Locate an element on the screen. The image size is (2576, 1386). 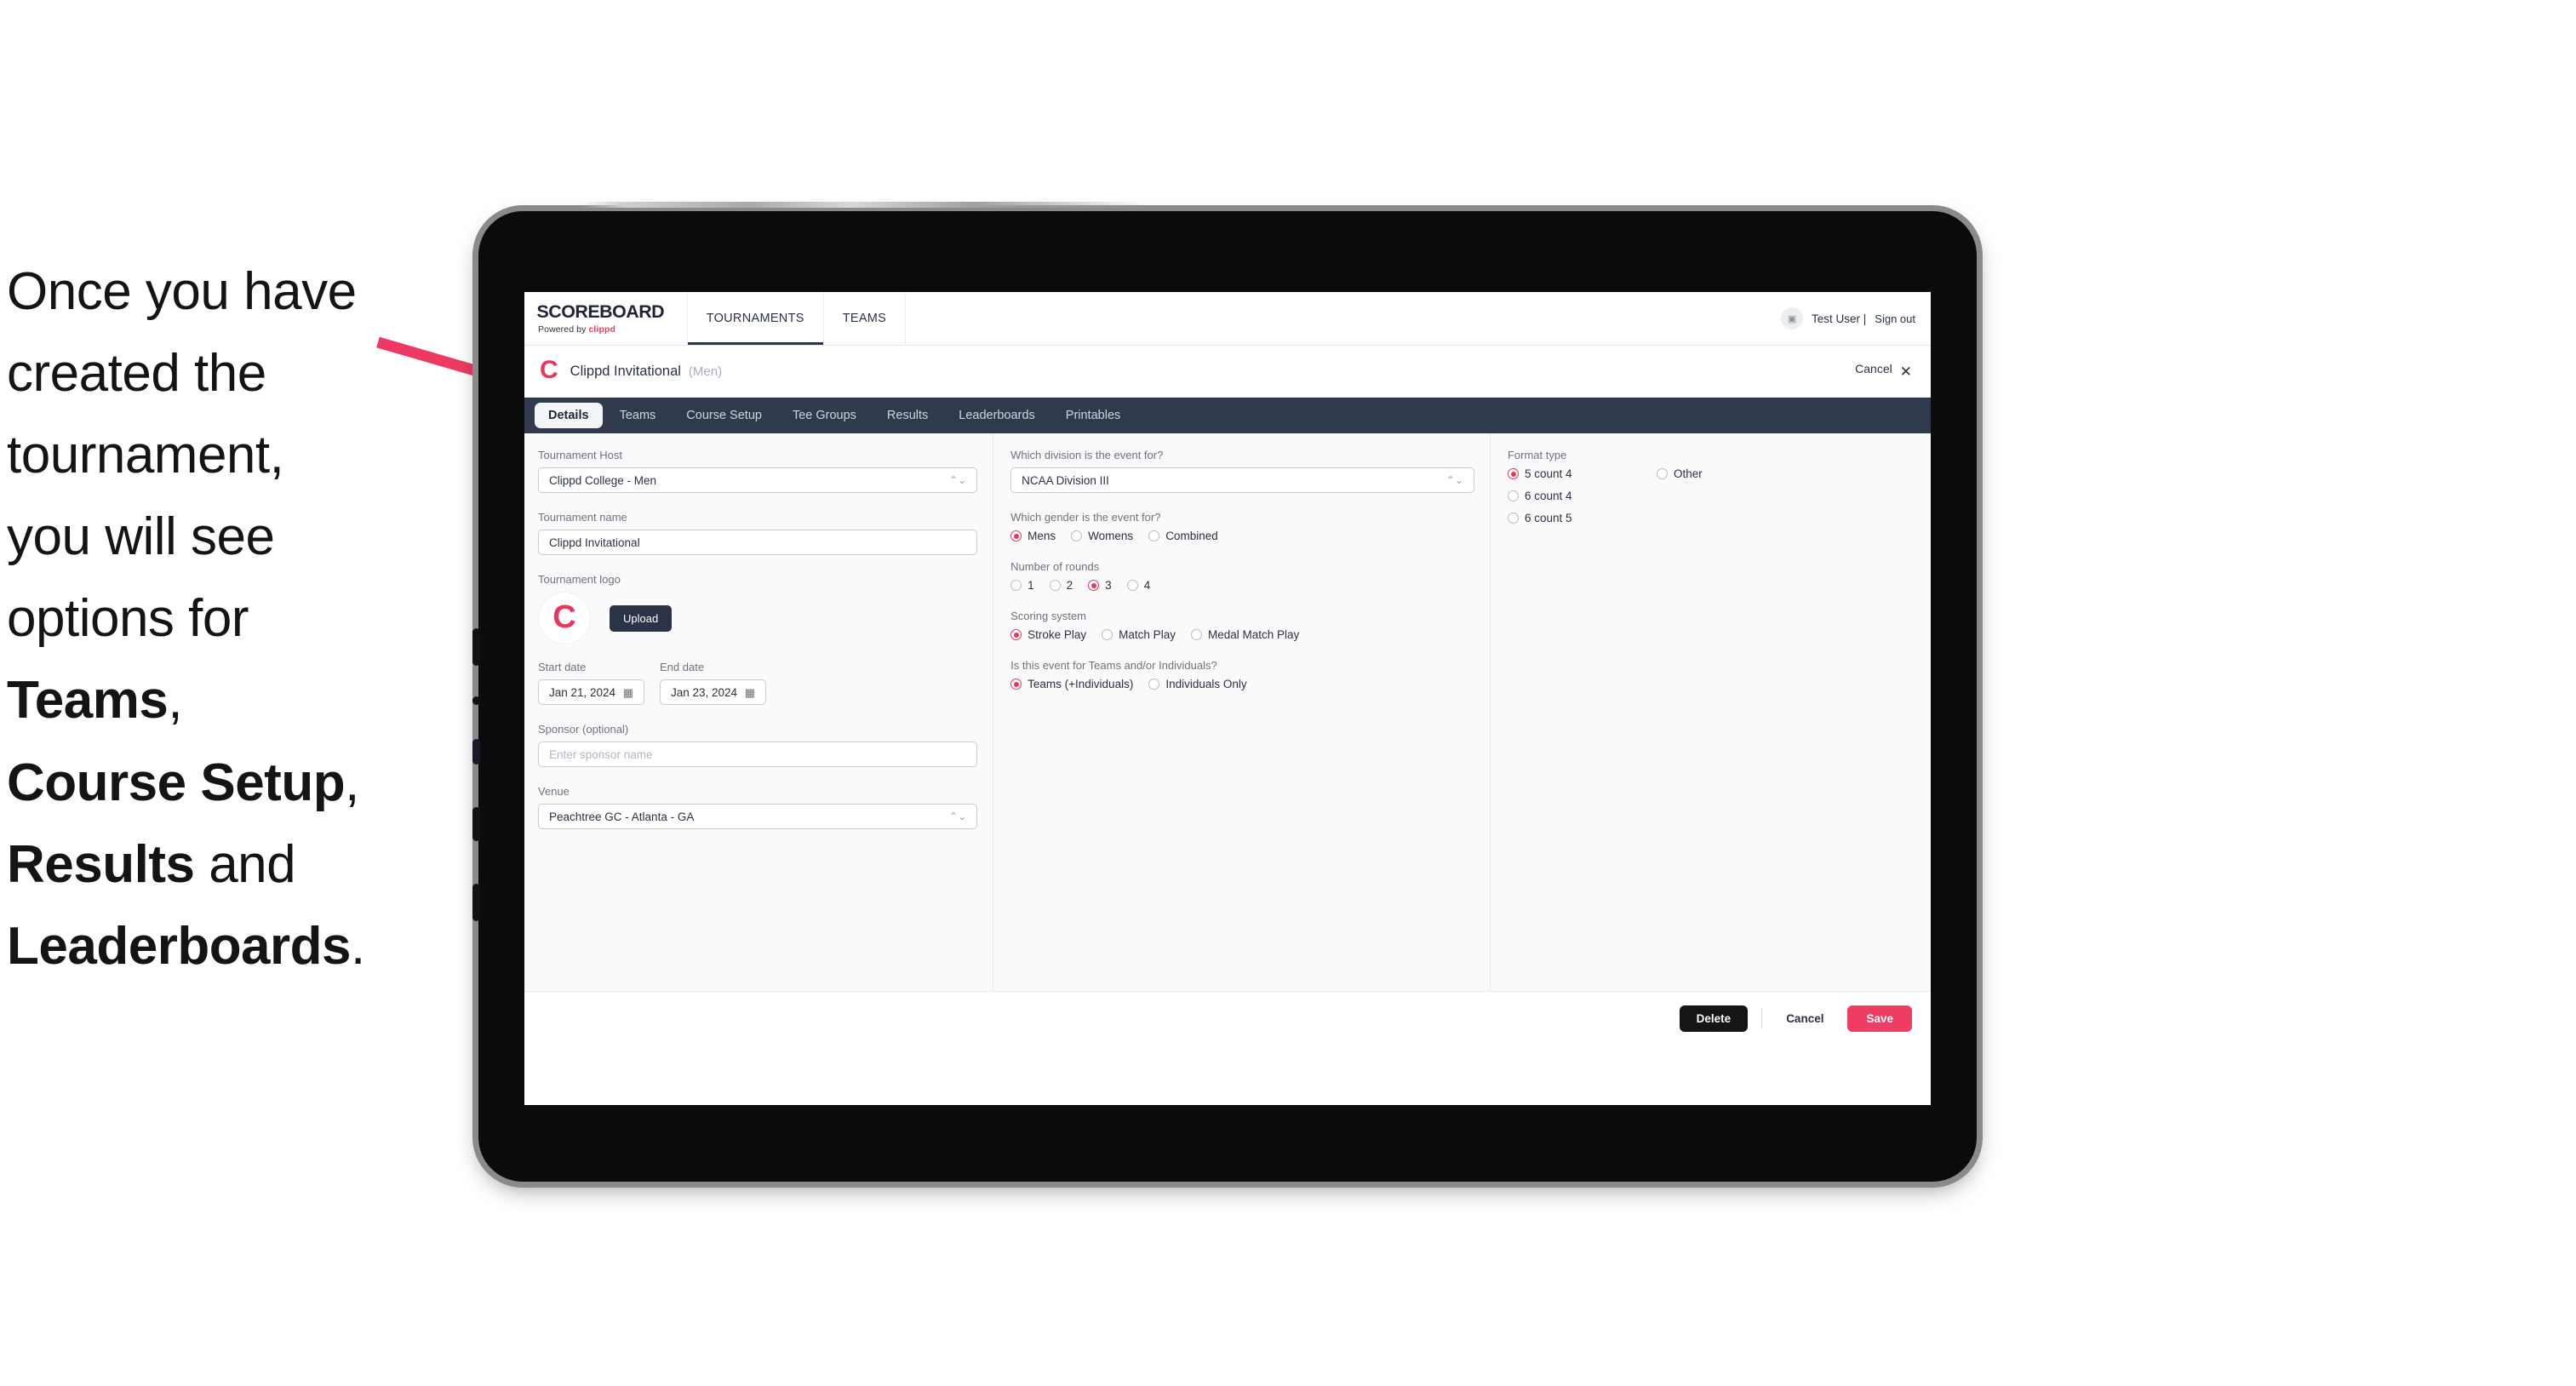
tab-details: Details is located at coordinates (569, 415).